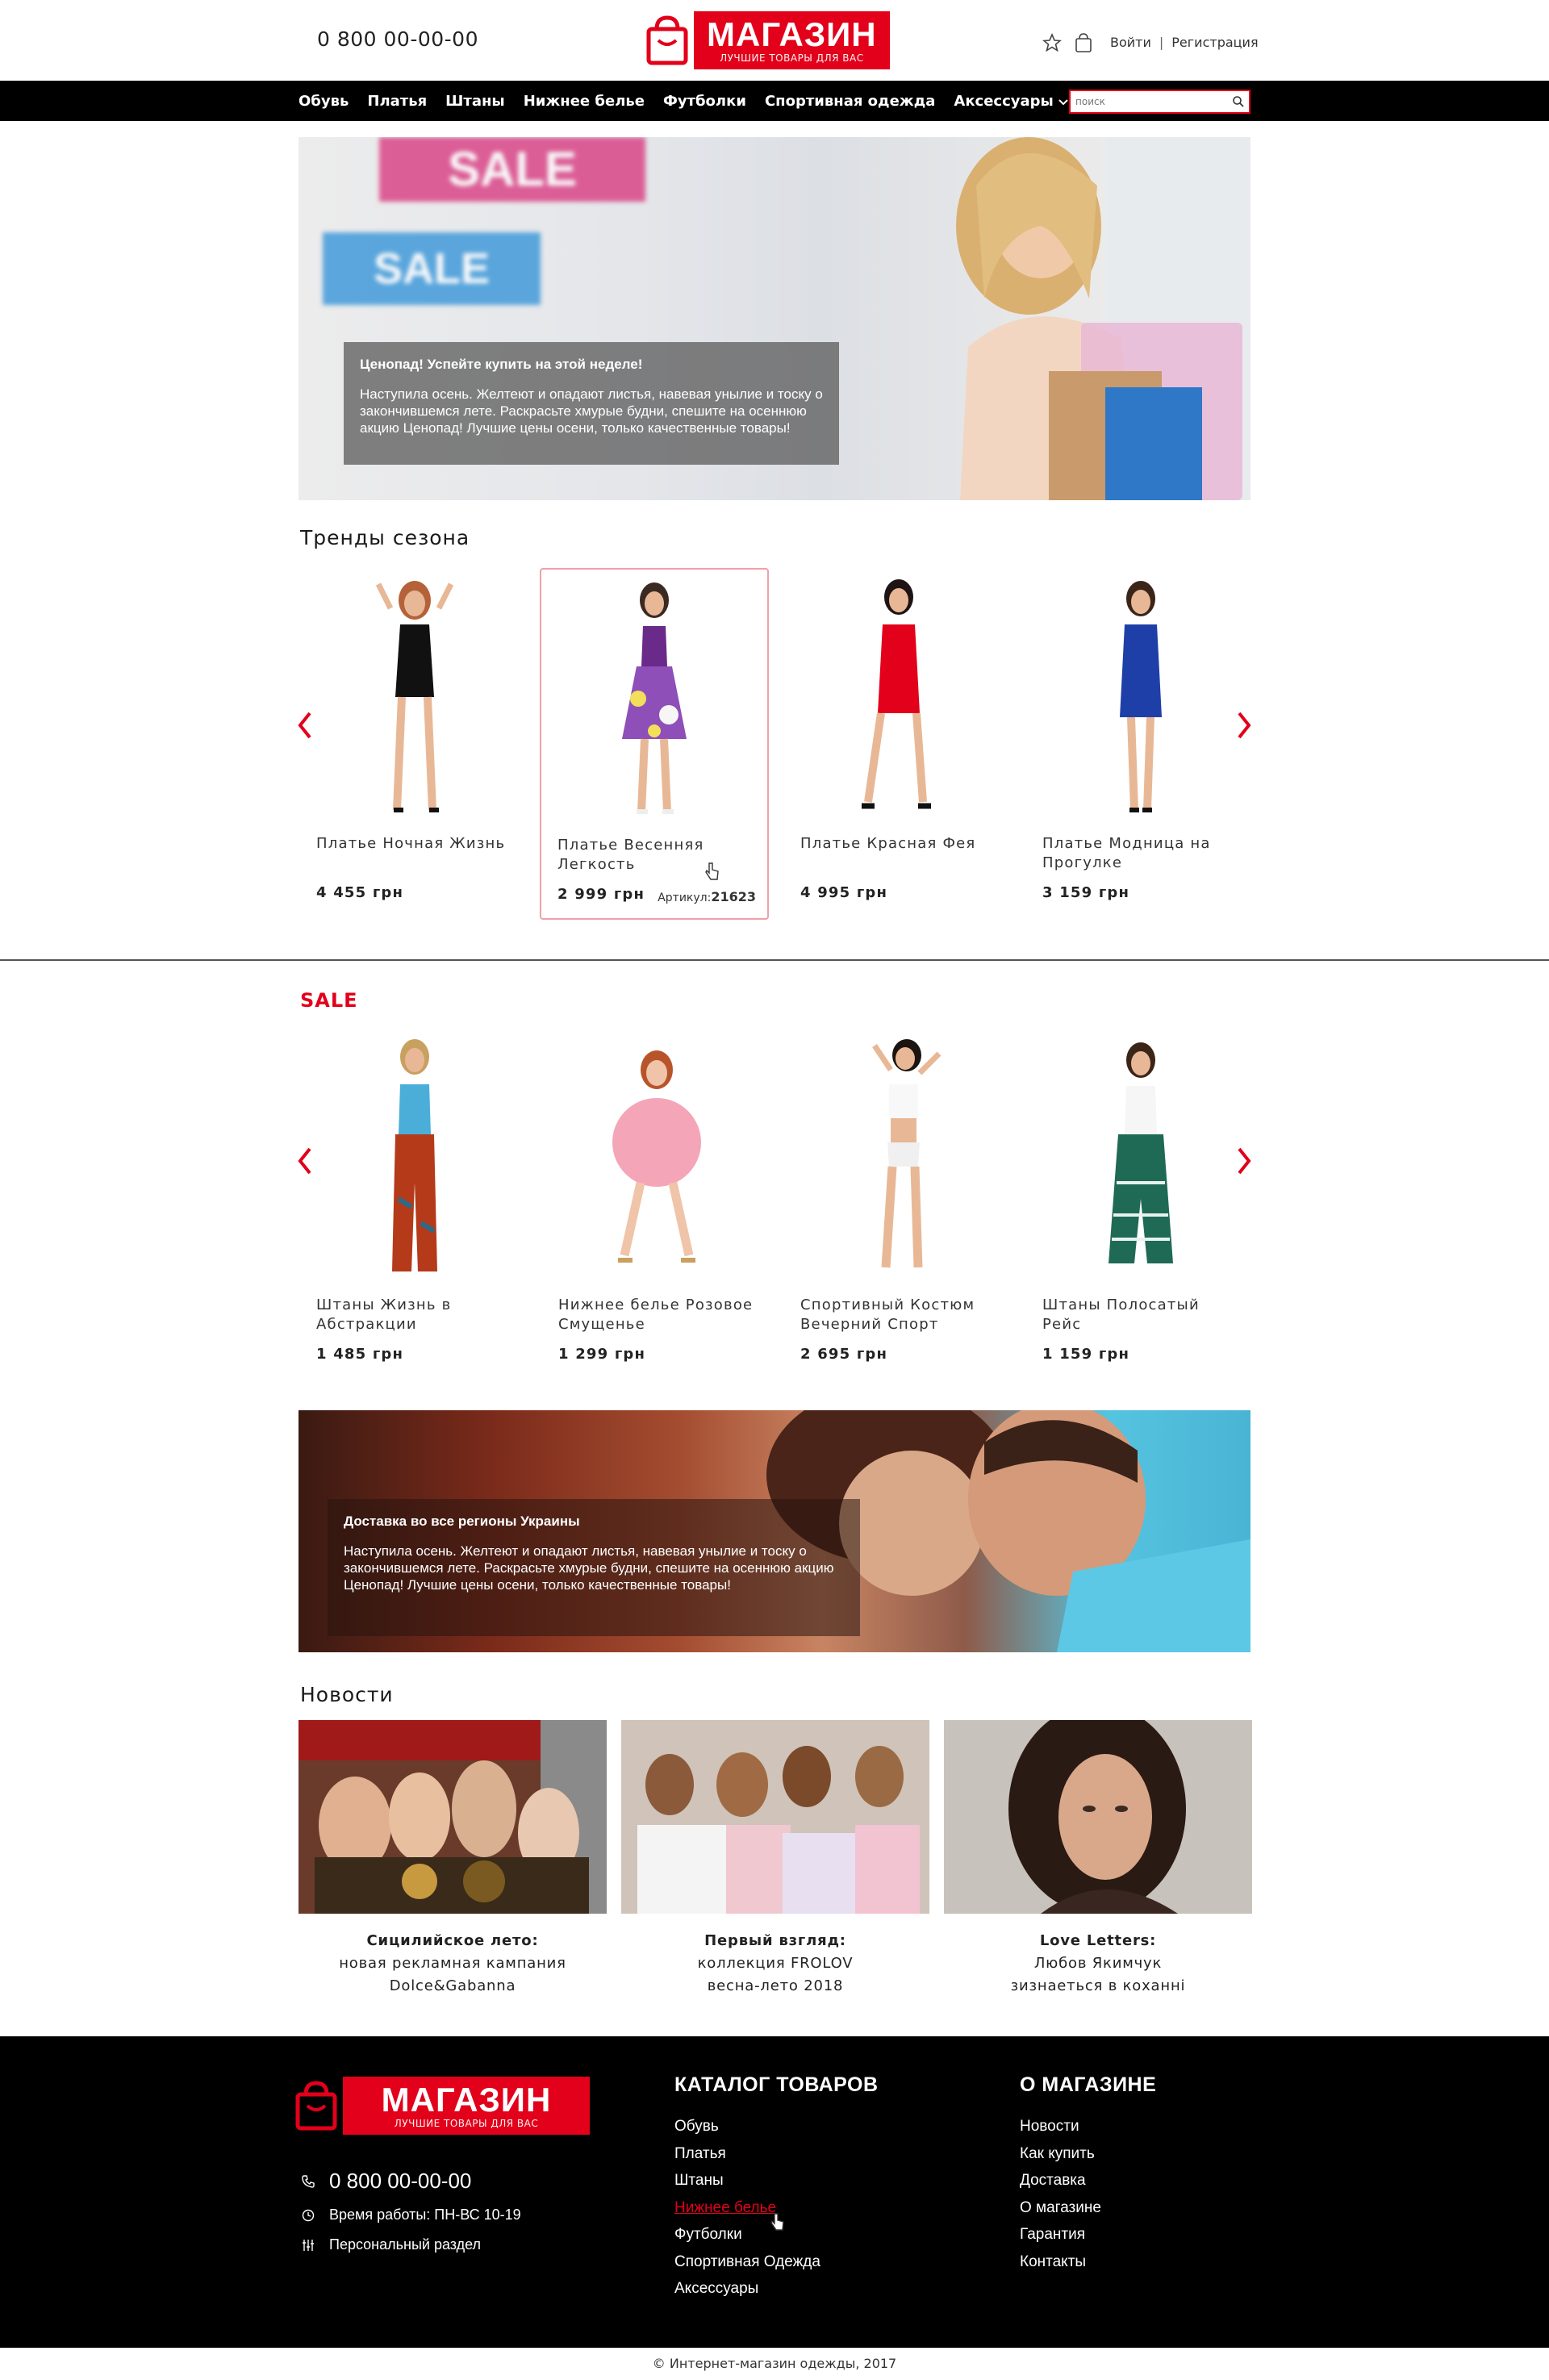 This screenshot has width=1549, height=2380. I want to click on product-card: Платье Ночная Жизнь 4 455 грн, so click(414, 744).